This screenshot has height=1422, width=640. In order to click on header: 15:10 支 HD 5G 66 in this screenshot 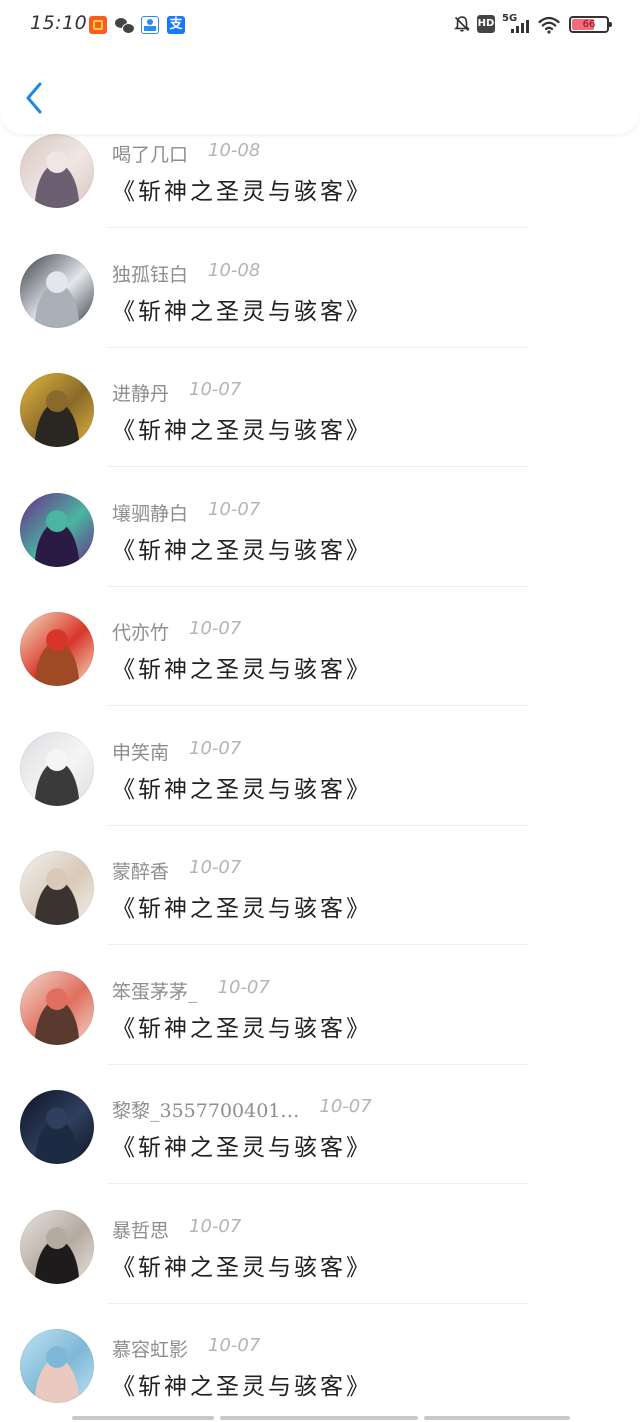, I will do `click(320, 67)`.